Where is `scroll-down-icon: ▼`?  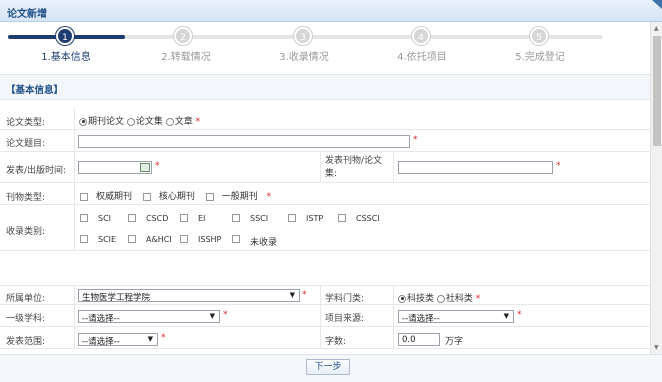 scroll-down-icon: ▼ is located at coordinates (656, 347).